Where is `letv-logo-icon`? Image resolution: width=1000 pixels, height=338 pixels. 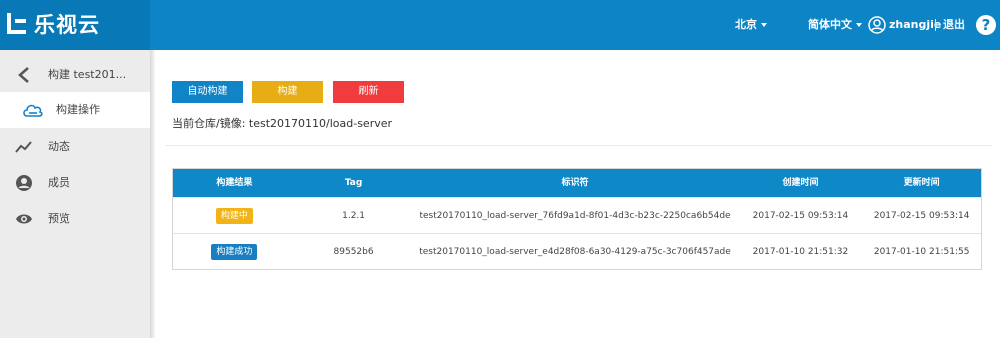
letv-logo-icon is located at coordinates (16, 23).